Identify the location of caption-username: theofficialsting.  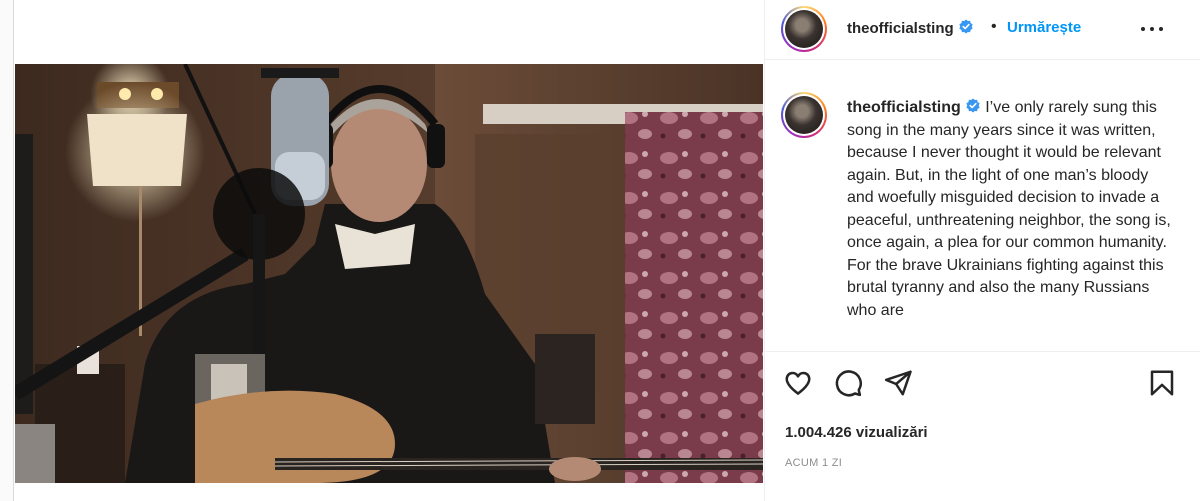
(904, 107).